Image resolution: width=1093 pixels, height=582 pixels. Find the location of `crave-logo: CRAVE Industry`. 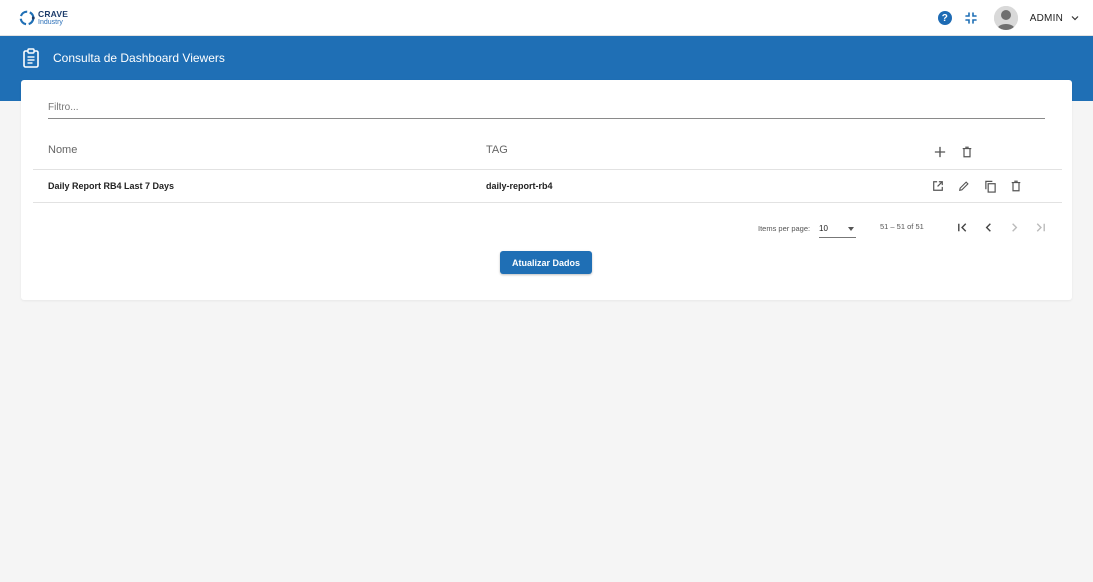

crave-logo: CRAVE Industry is located at coordinates (43, 18).